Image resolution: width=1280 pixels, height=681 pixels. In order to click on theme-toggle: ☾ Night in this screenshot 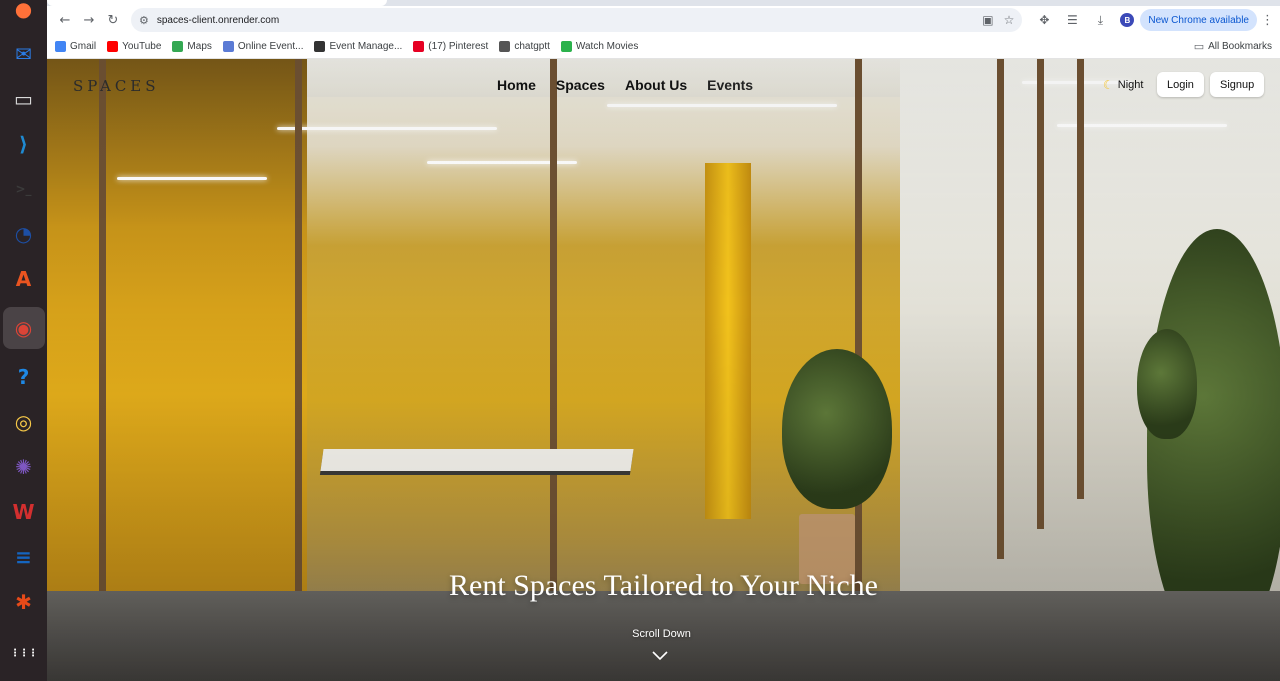, I will do `click(1123, 85)`.